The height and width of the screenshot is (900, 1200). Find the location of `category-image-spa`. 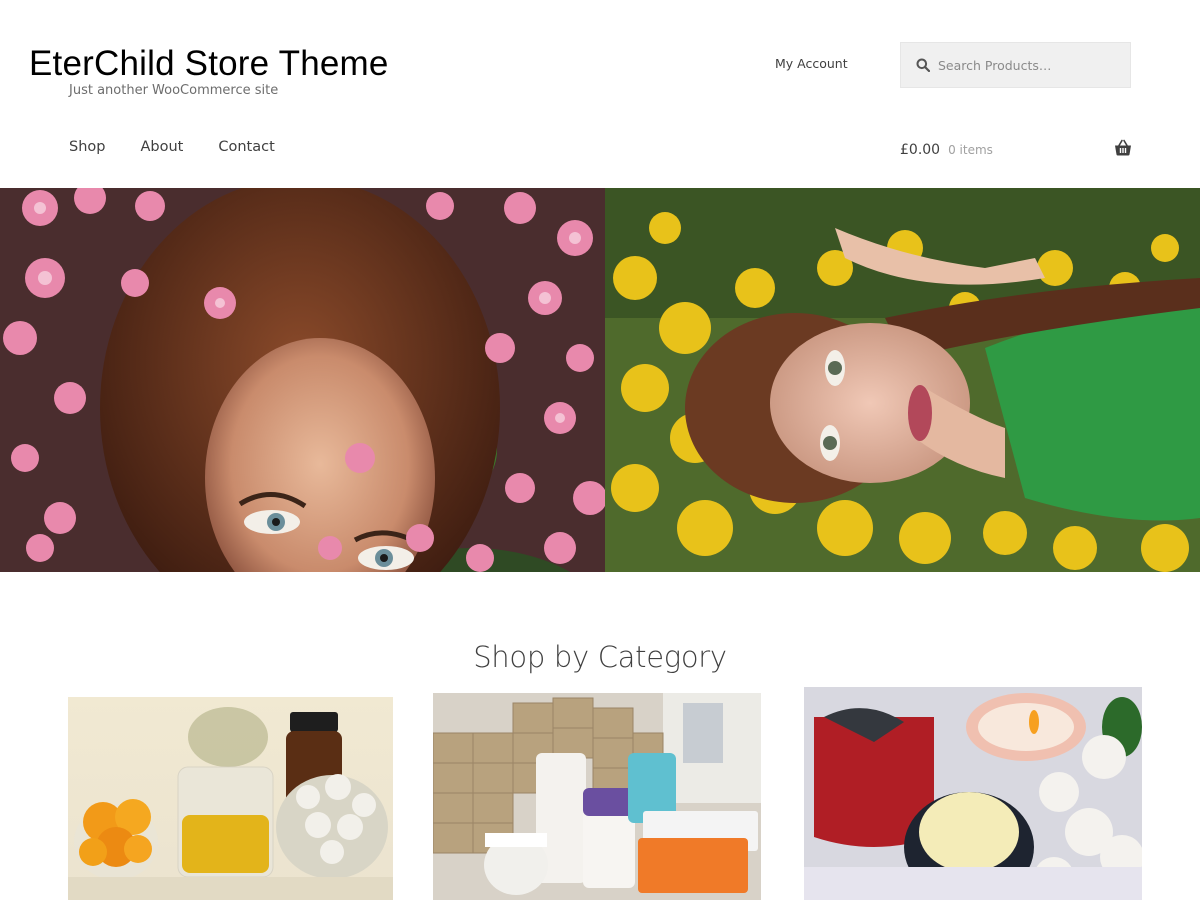

category-image-spa is located at coordinates (973, 793).